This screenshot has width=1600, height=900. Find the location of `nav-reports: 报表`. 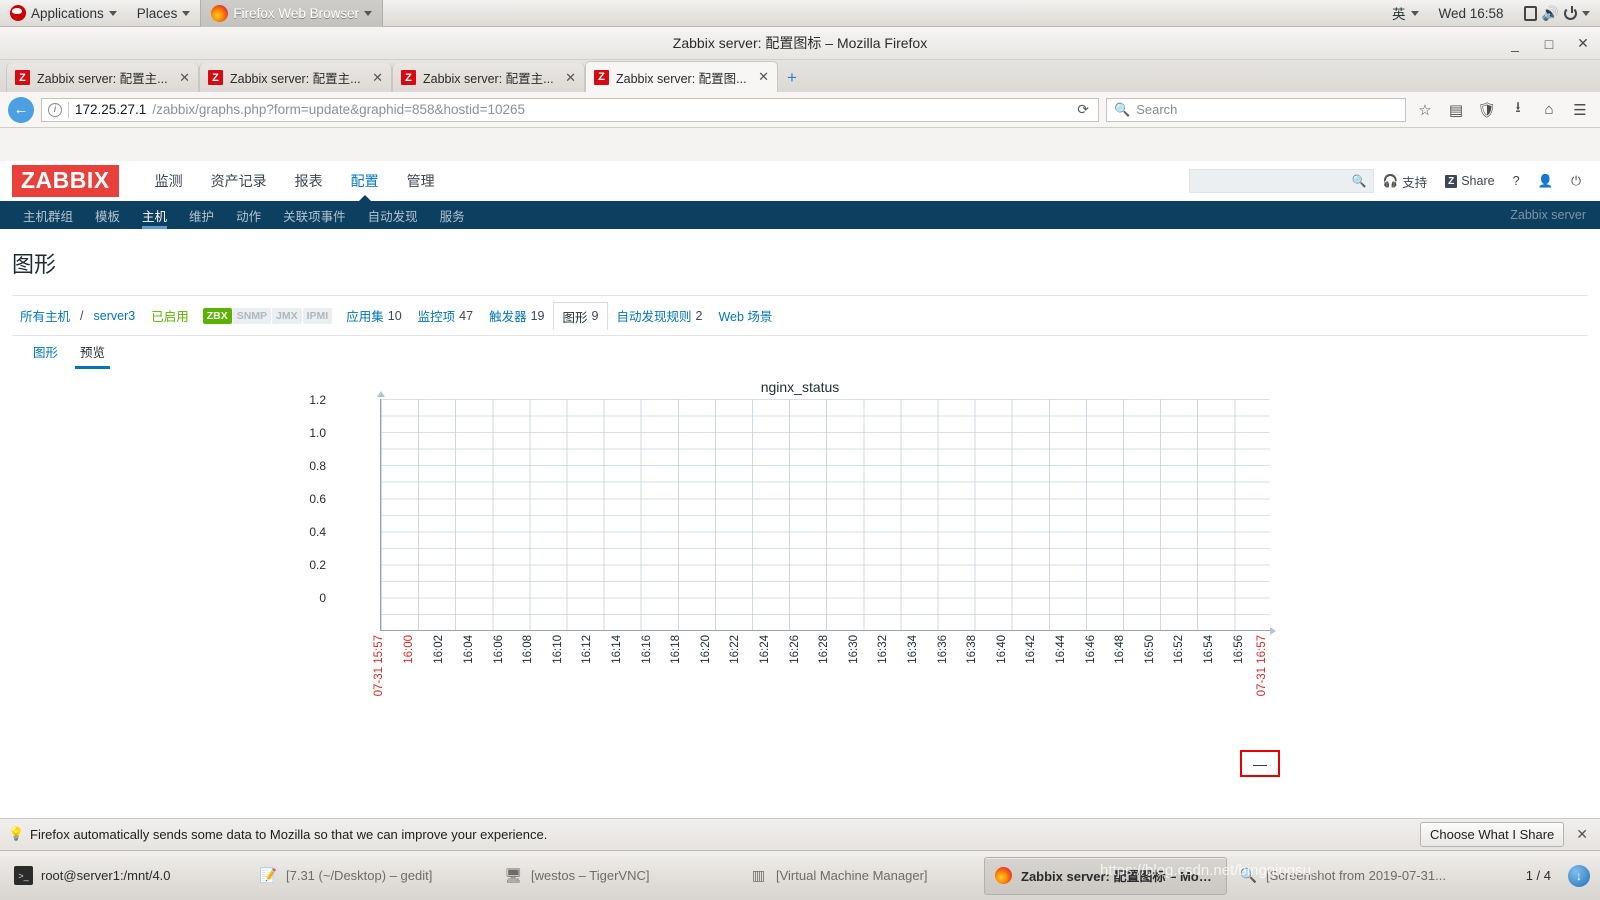

nav-reports: 报表 is located at coordinates (309, 181).